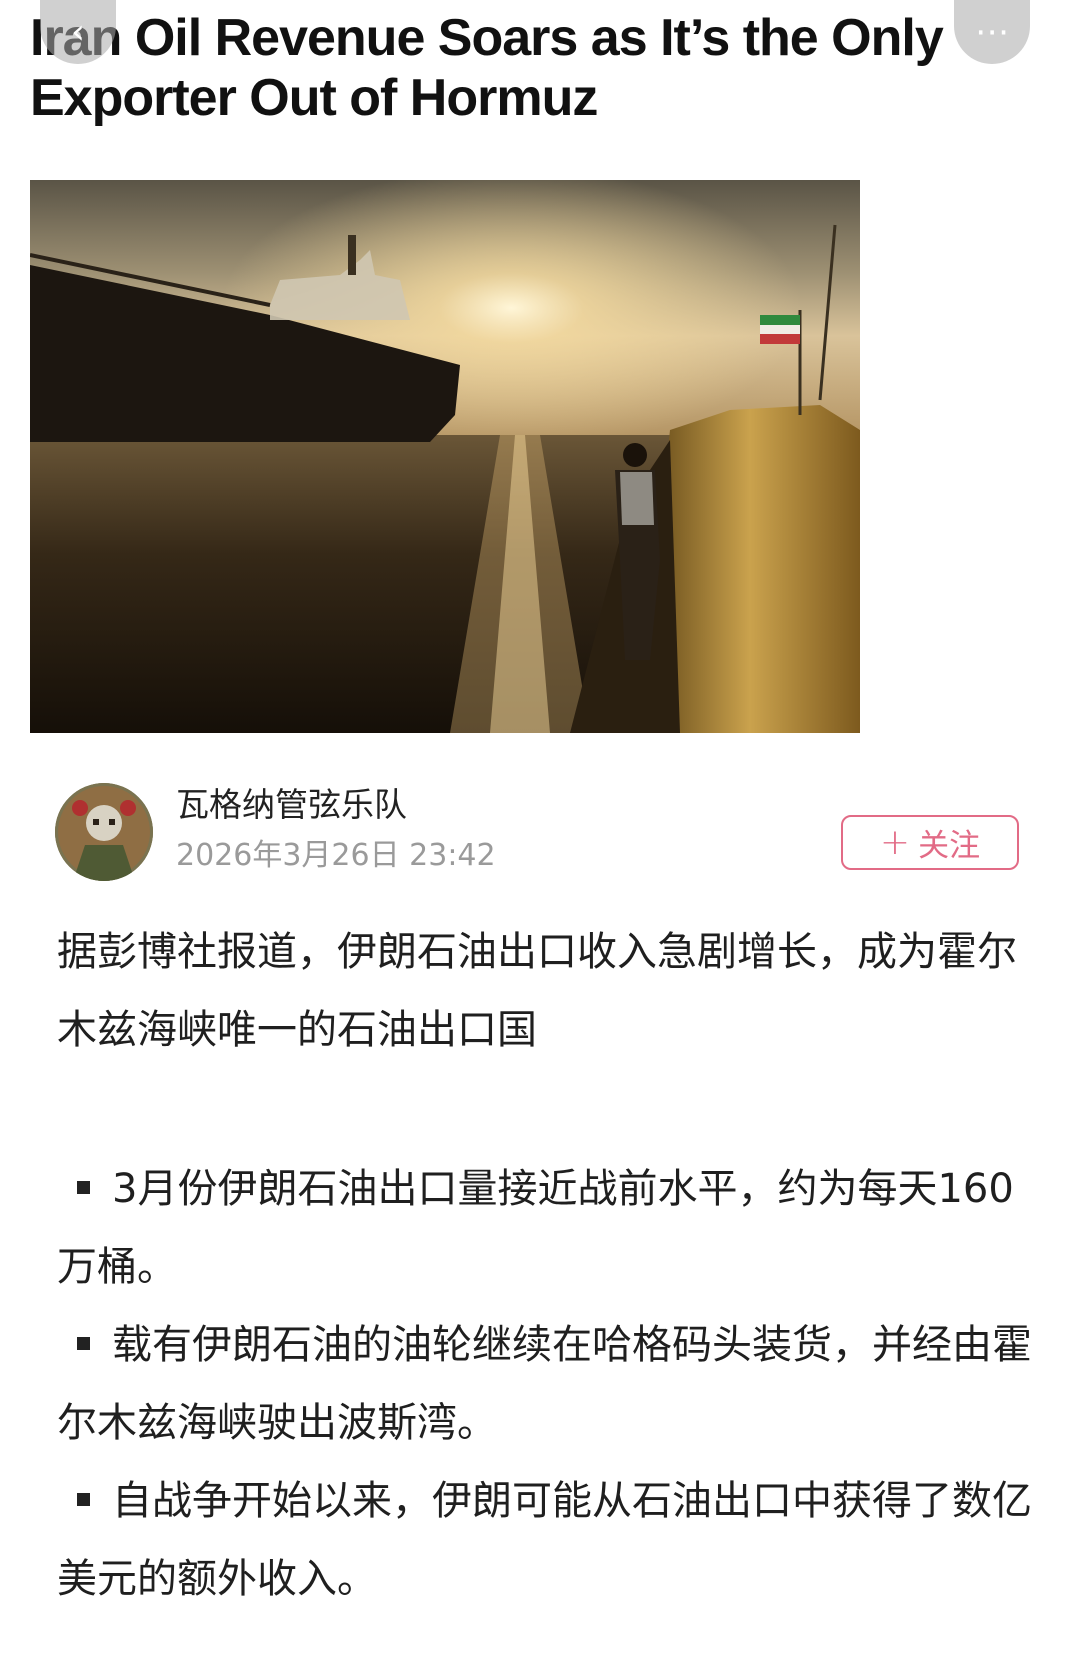  I want to click on chevron-left-icon: ‹, so click(78, 32).